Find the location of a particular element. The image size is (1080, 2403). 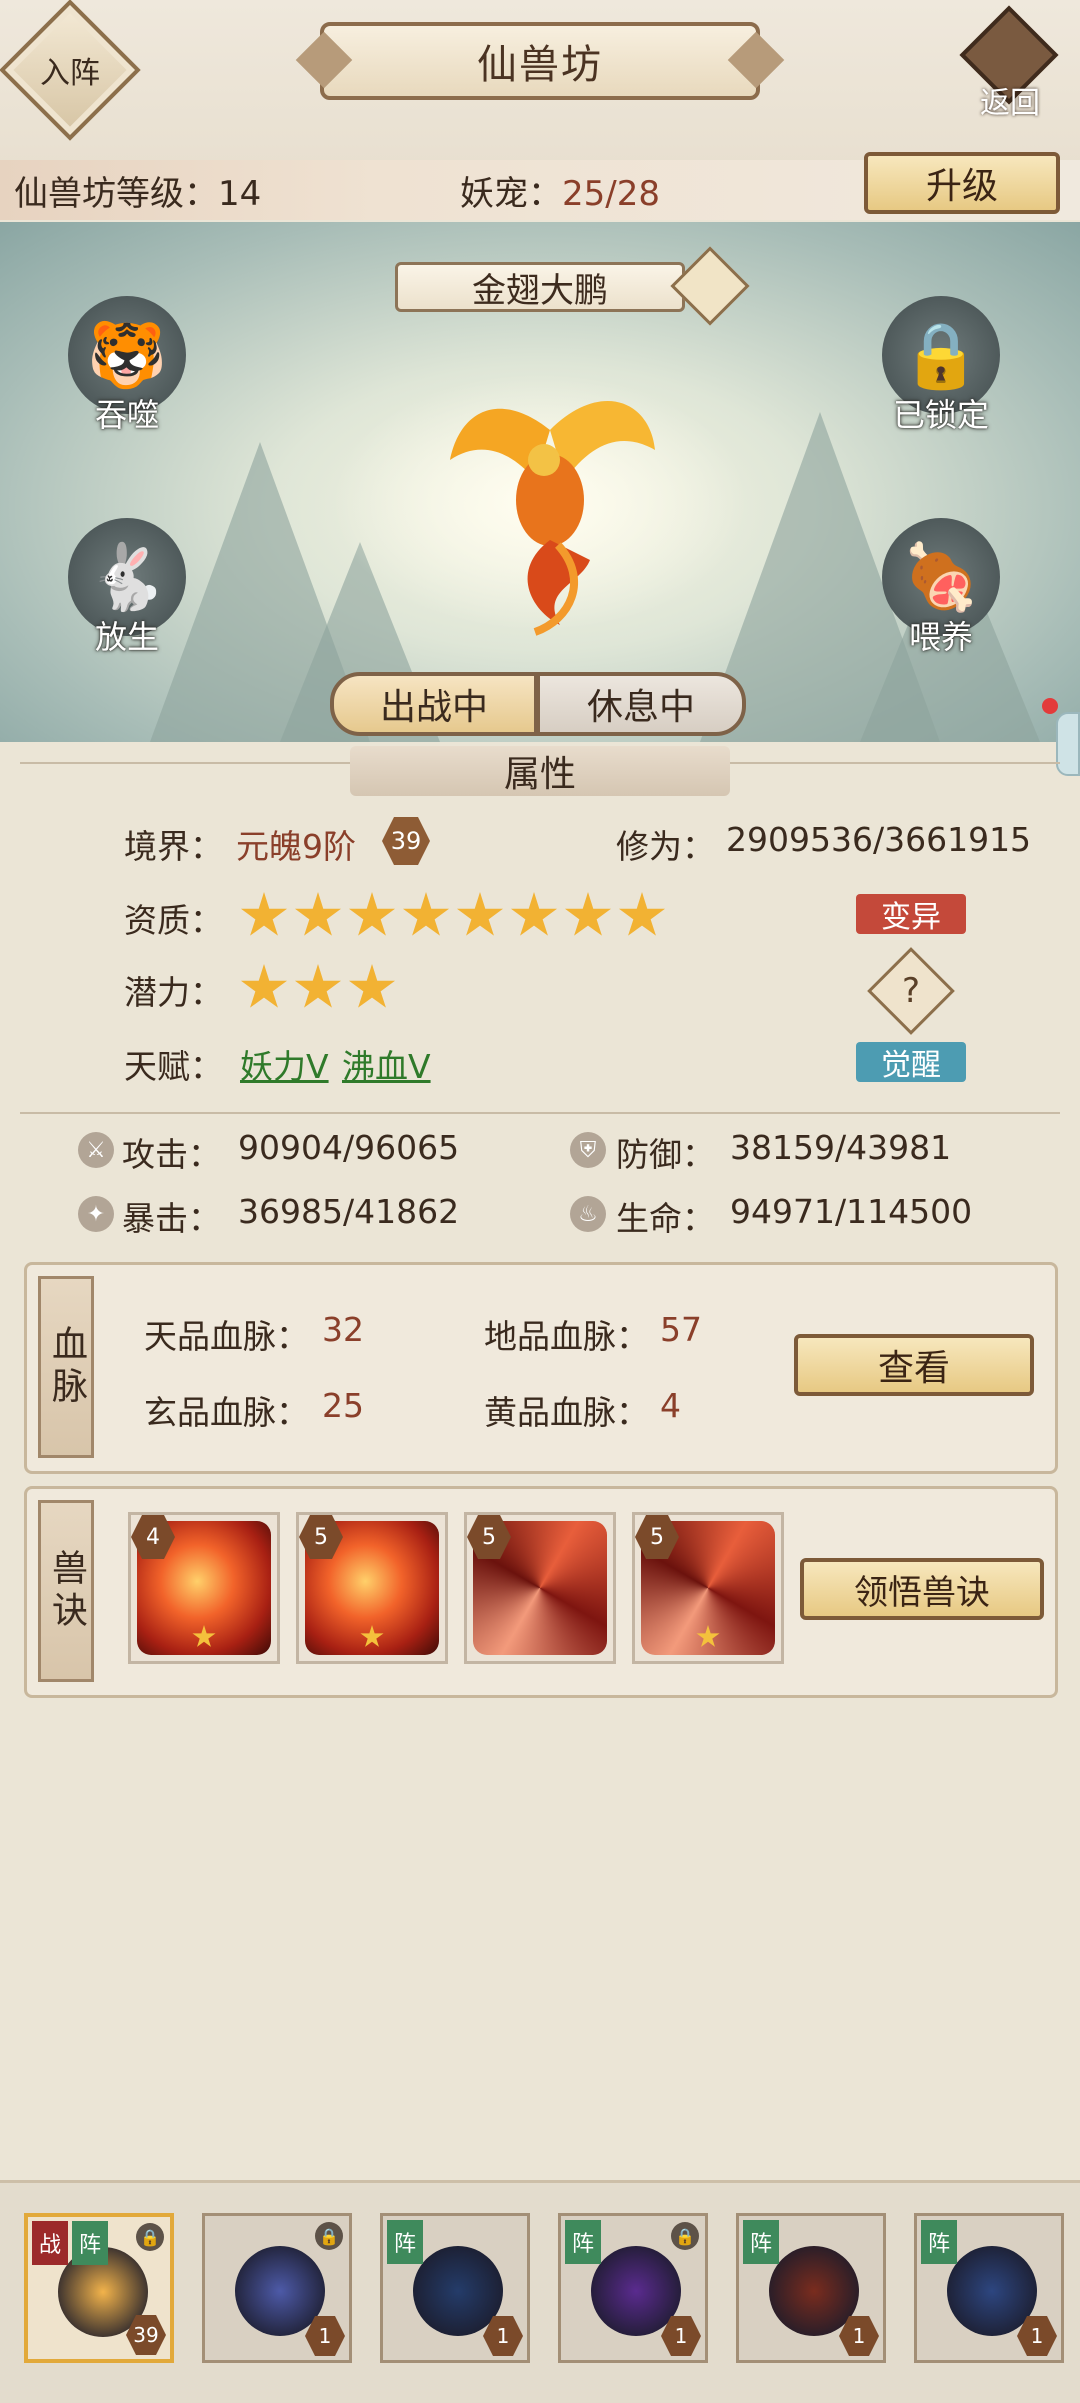

mutate-button: 变异 is located at coordinates (911, 914).